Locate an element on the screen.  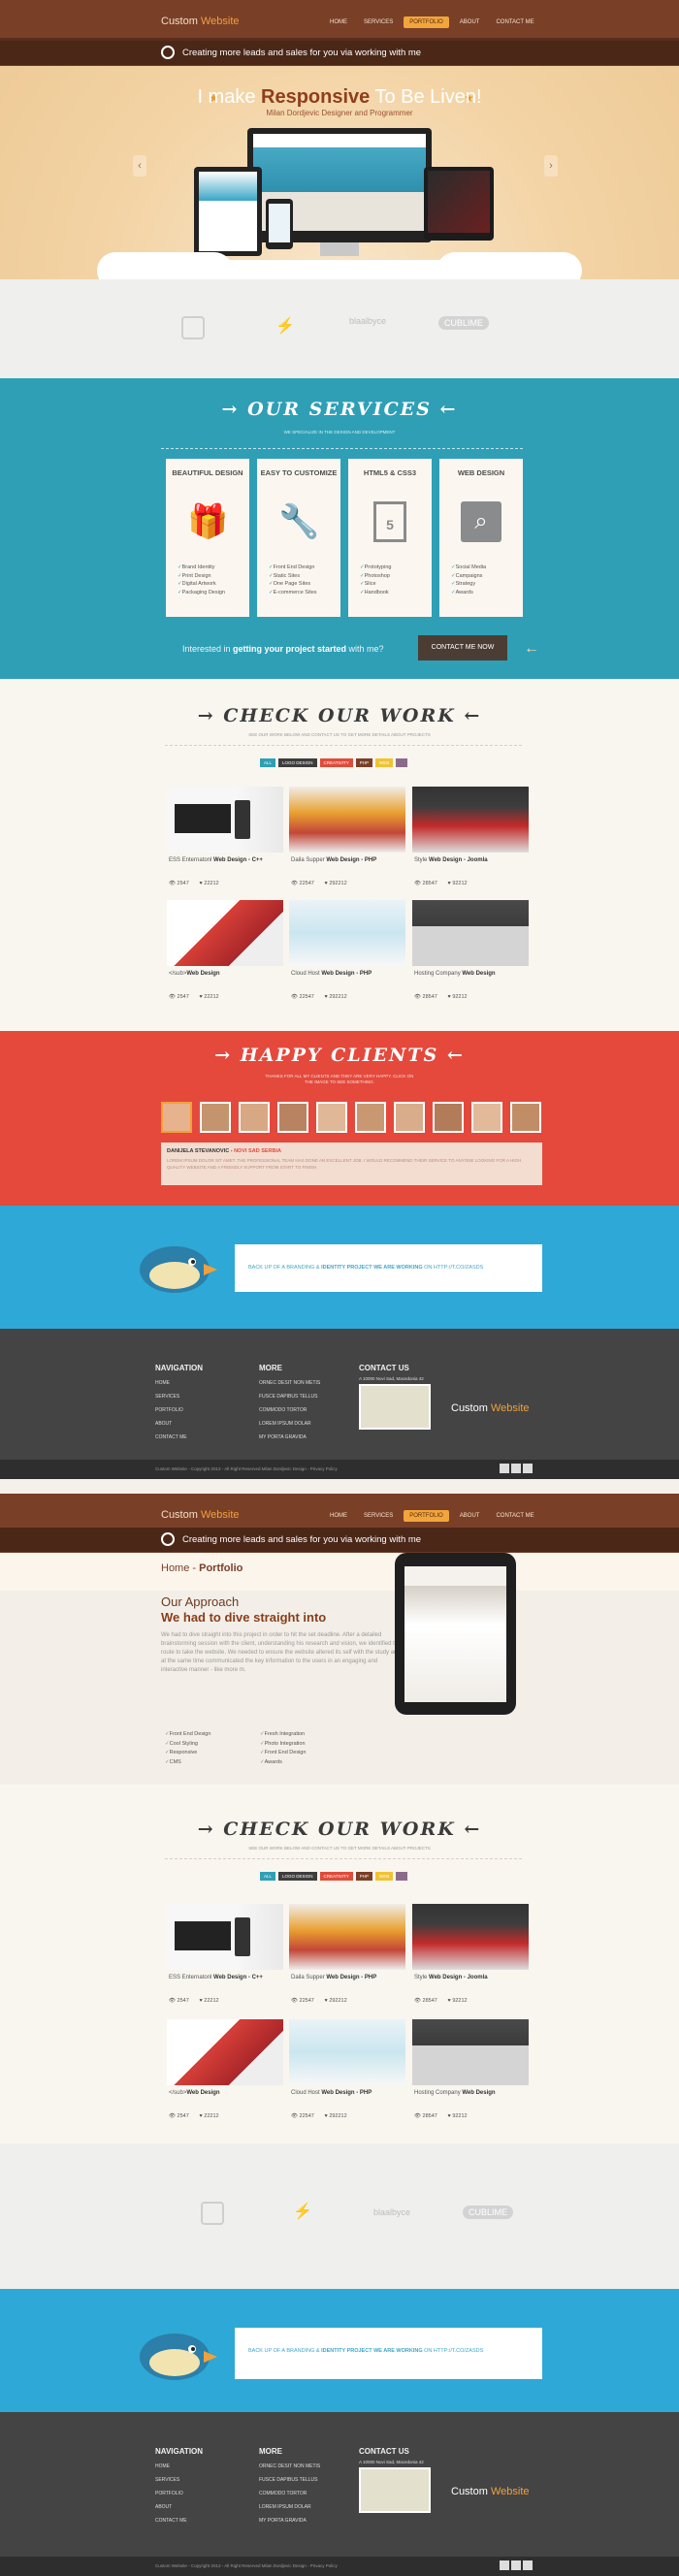
service-title: EASY TO CUSTOMIZE is located at coordinates (299, 472).